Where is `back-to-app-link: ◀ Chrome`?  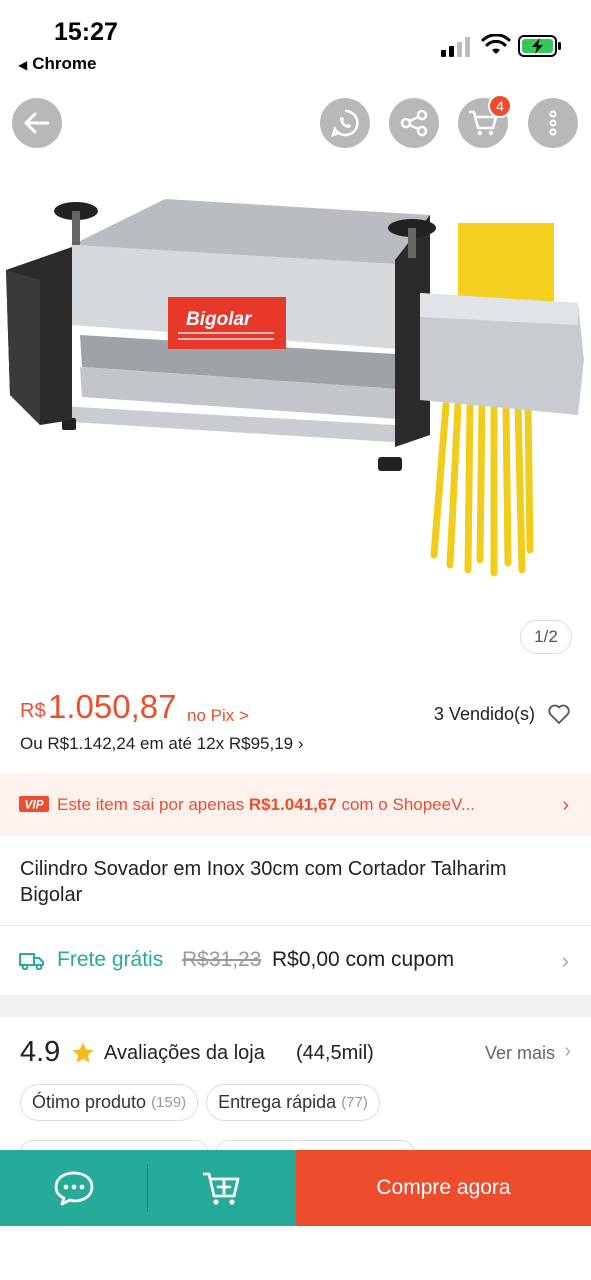 back-to-app-link: ◀ Chrome is located at coordinates (57, 64).